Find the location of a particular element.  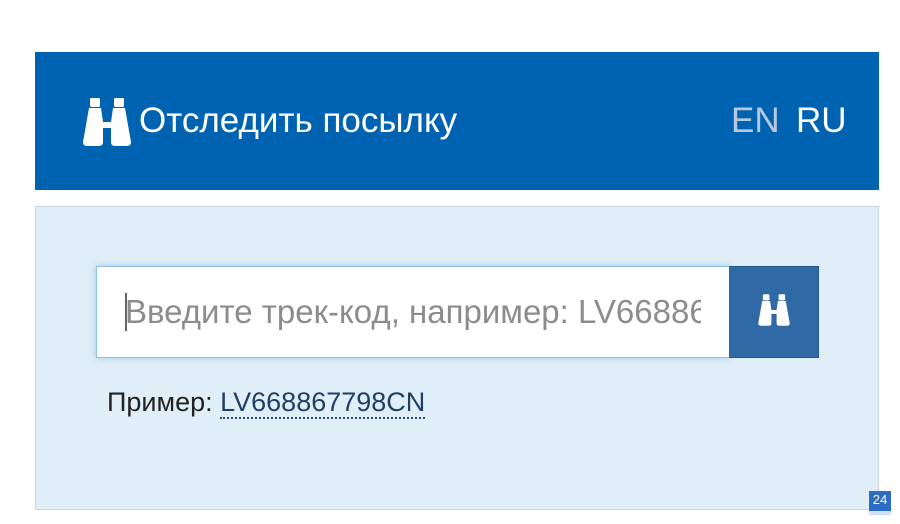

track-search-button is located at coordinates (774, 312).